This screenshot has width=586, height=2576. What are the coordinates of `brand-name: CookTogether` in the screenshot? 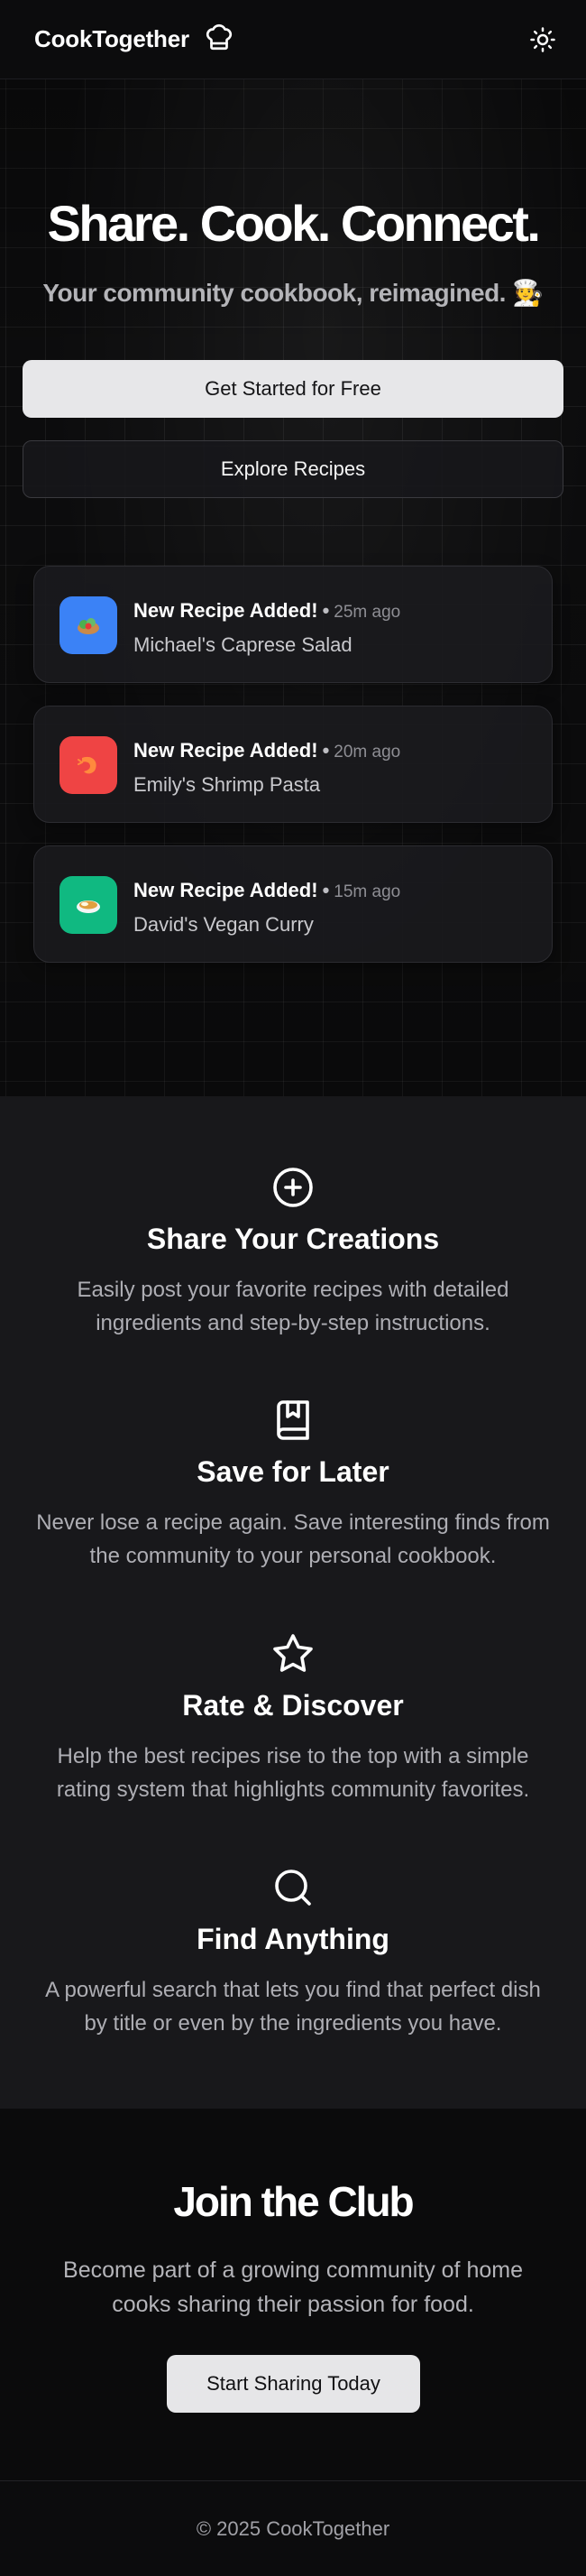 It's located at (111, 39).